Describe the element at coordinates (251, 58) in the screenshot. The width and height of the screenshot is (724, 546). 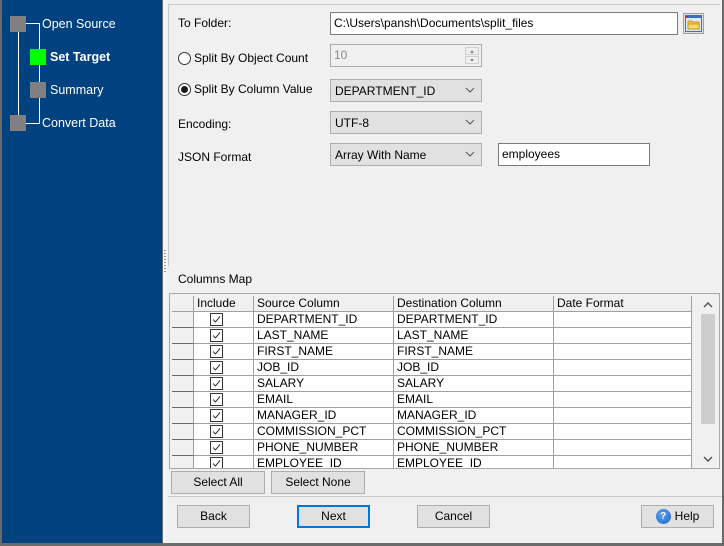
I see `split-by-count-label: Split By Object Count` at that location.